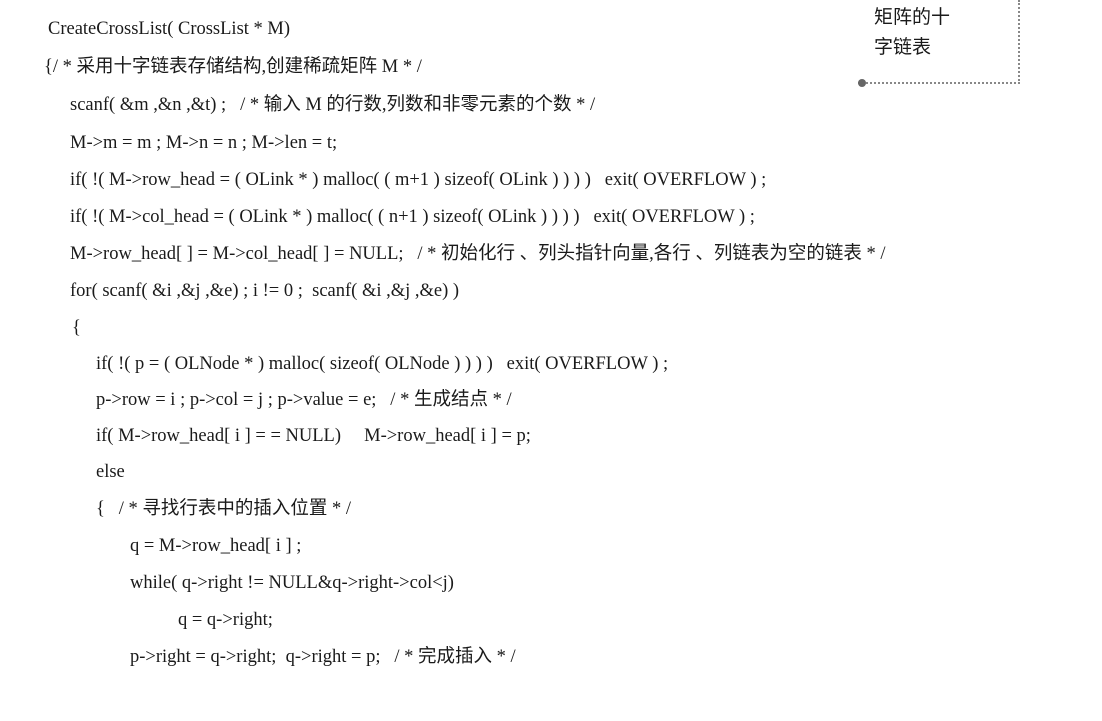 The width and height of the screenshot is (1102, 721). I want to click on code-line-4: M->m = m ; M->n = n ; M->len = t;, so click(204, 143).